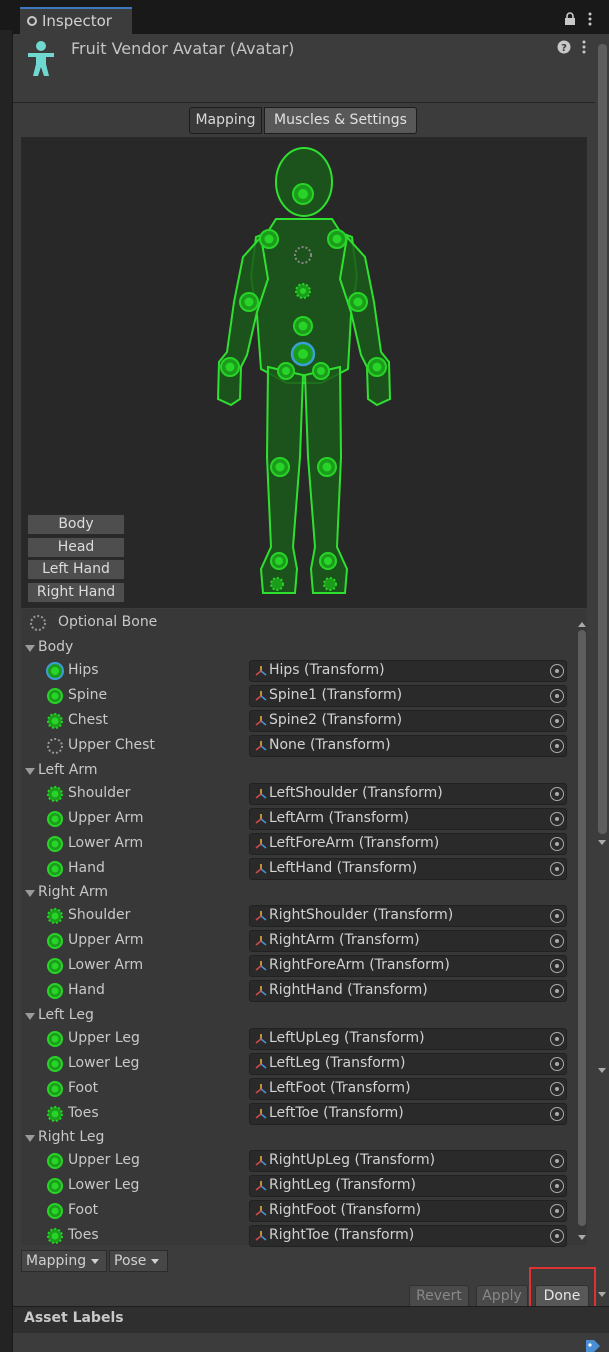  Describe the element at coordinates (408, 869) in the screenshot. I see `transform-field: LeftHand (Transform)` at that location.